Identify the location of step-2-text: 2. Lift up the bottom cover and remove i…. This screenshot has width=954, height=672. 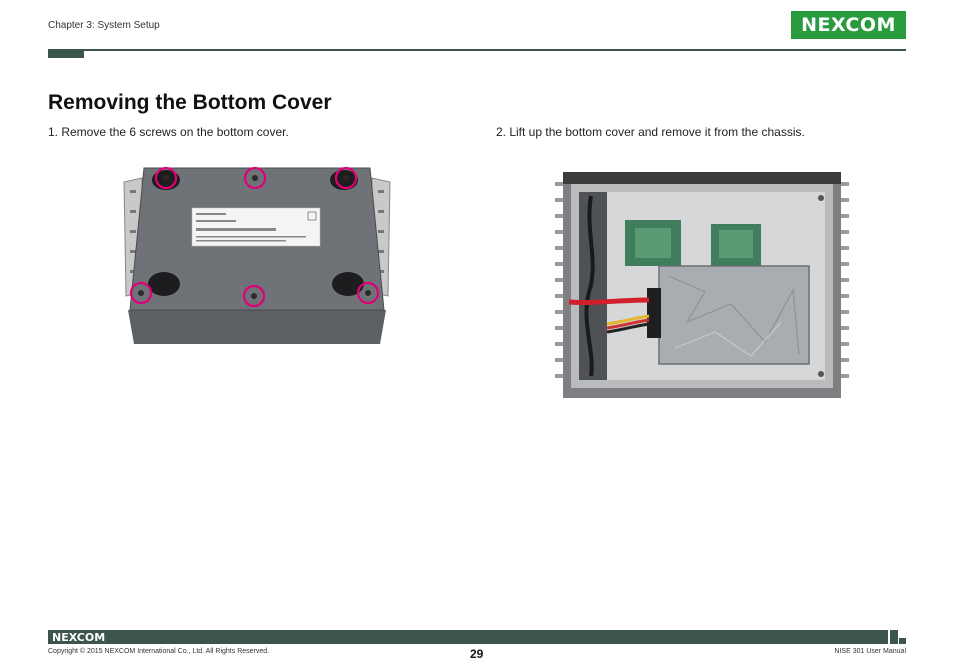
(650, 132).